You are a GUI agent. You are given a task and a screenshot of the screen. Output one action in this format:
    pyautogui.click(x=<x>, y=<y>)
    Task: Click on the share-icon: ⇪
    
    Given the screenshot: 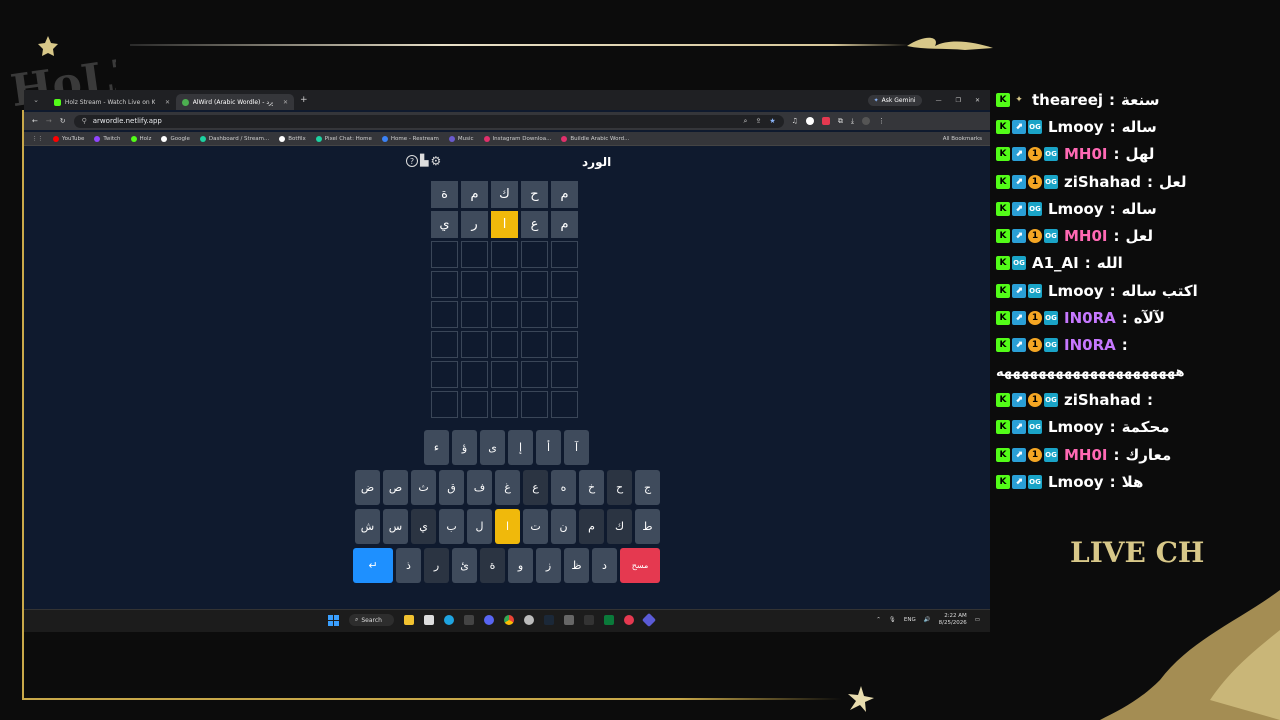 What is the action you would take?
    pyautogui.click(x=758, y=121)
    